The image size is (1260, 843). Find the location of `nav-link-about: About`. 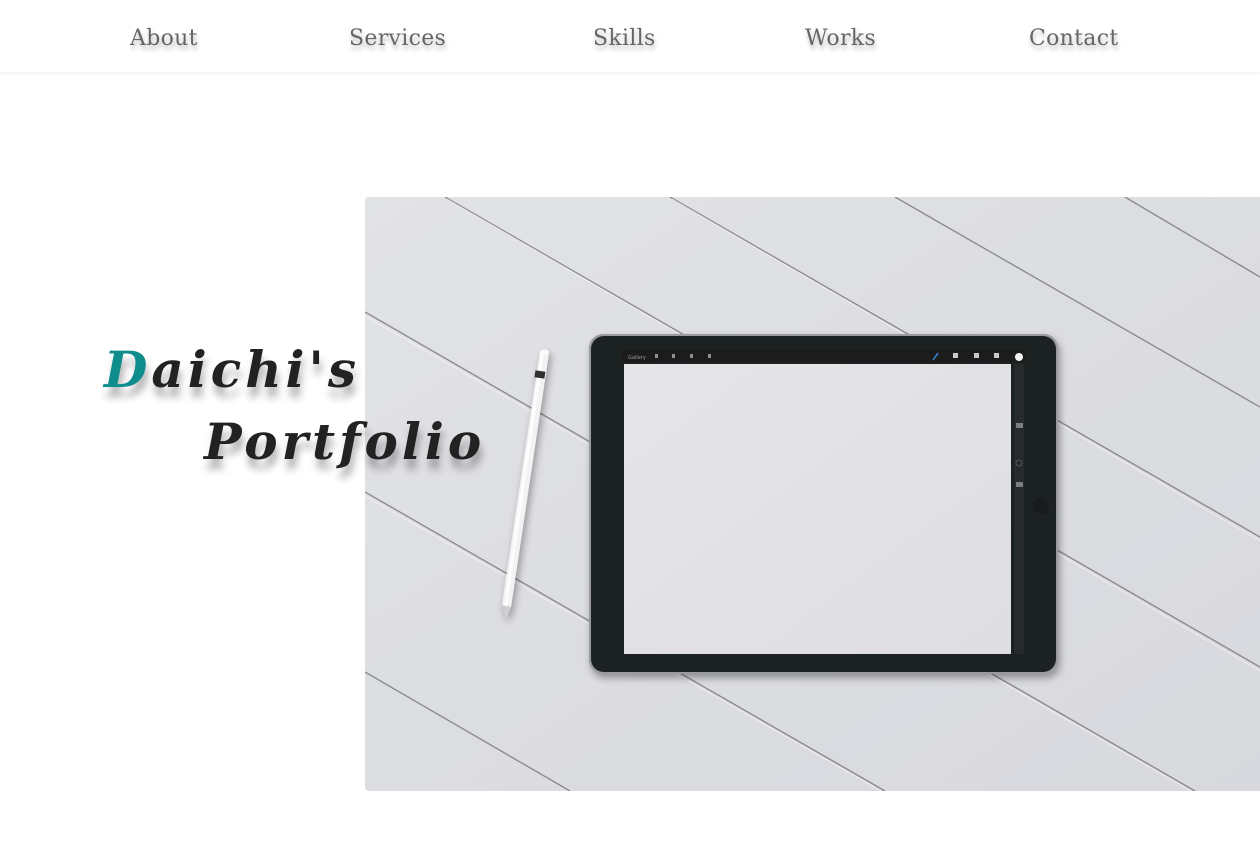

nav-link-about: About is located at coordinates (164, 38).